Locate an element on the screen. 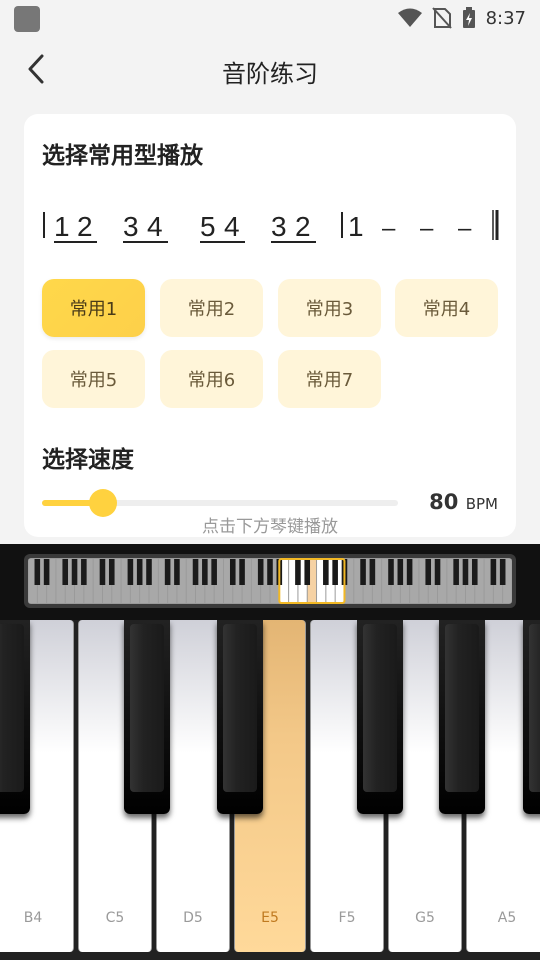 The height and width of the screenshot is (960, 540). mode-button-7: 常用7 is located at coordinates (329, 379).